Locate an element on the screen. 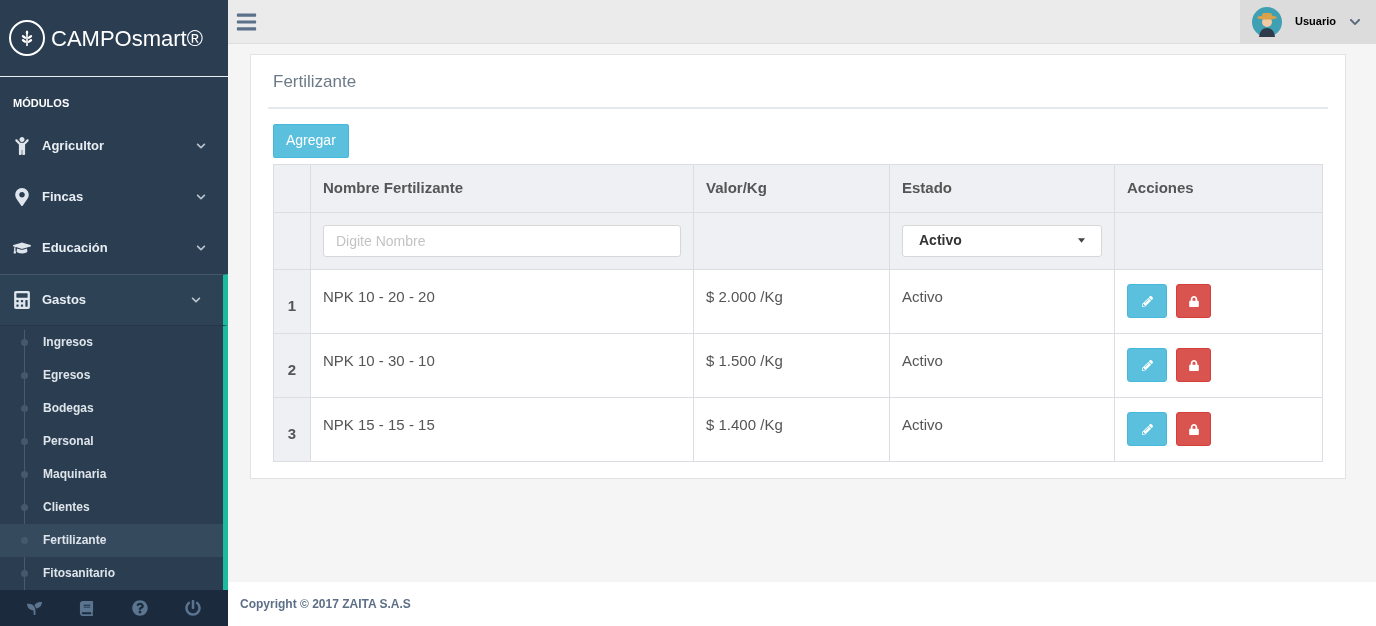 This screenshot has width=1376, height=626. row-number: 3 is located at coordinates (292, 429).